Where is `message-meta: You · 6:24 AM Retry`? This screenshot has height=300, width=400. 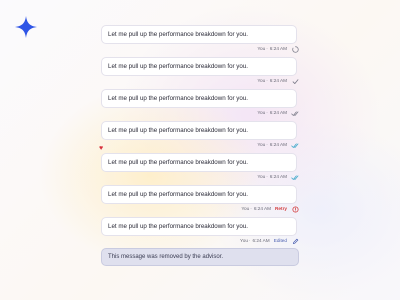
message-meta: You · 6:24 AM Retry is located at coordinates (270, 209).